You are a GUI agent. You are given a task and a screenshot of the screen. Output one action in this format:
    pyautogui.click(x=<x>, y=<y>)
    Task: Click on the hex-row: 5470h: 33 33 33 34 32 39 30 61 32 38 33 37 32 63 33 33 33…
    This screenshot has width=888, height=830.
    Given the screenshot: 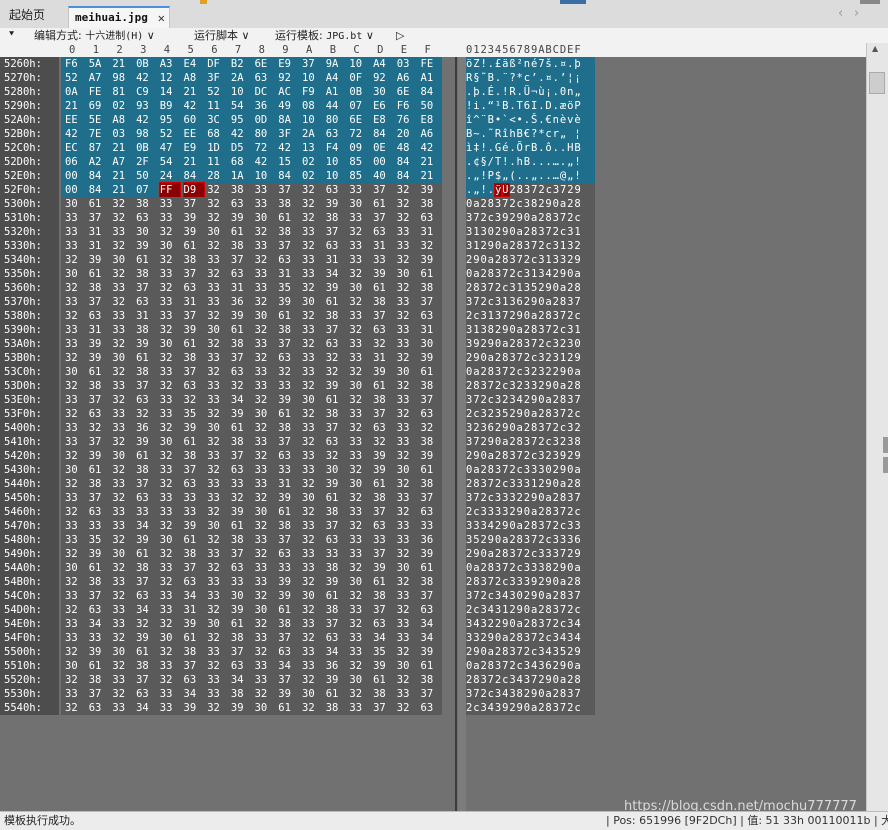 What is the action you would take?
    pyautogui.click(x=433, y=526)
    